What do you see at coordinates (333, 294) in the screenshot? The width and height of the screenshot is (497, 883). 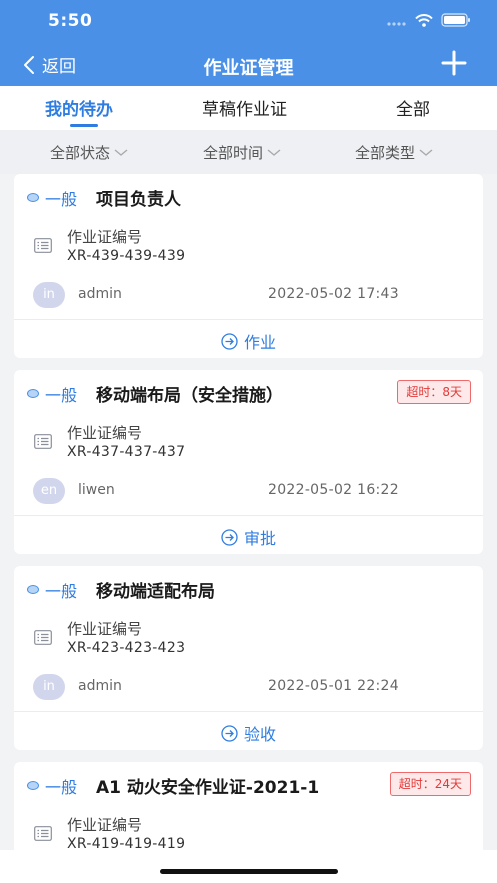 I see `timestamp: 2022-05-02 17:43` at bounding box center [333, 294].